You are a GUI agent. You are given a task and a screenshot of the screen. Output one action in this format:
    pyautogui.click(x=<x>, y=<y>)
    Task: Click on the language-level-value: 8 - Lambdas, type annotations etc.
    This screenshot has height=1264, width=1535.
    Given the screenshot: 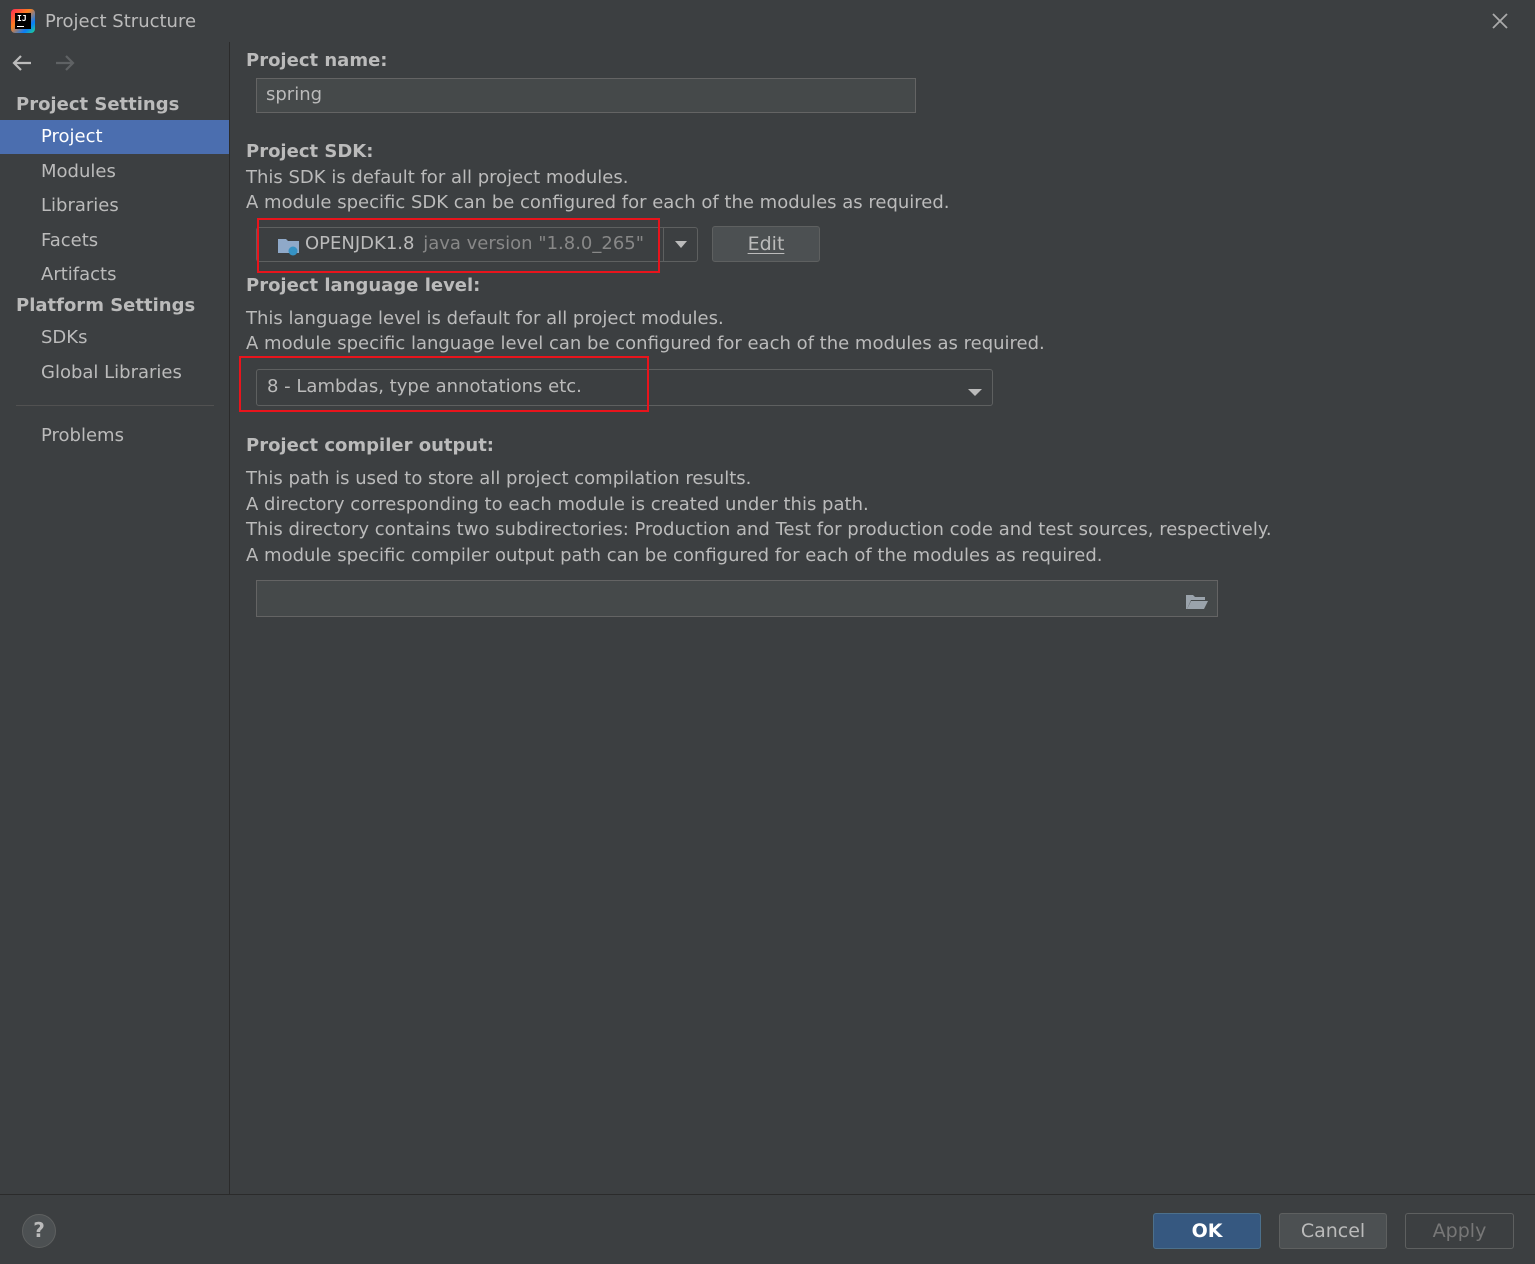 What is the action you would take?
    pyautogui.click(x=424, y=386)
    